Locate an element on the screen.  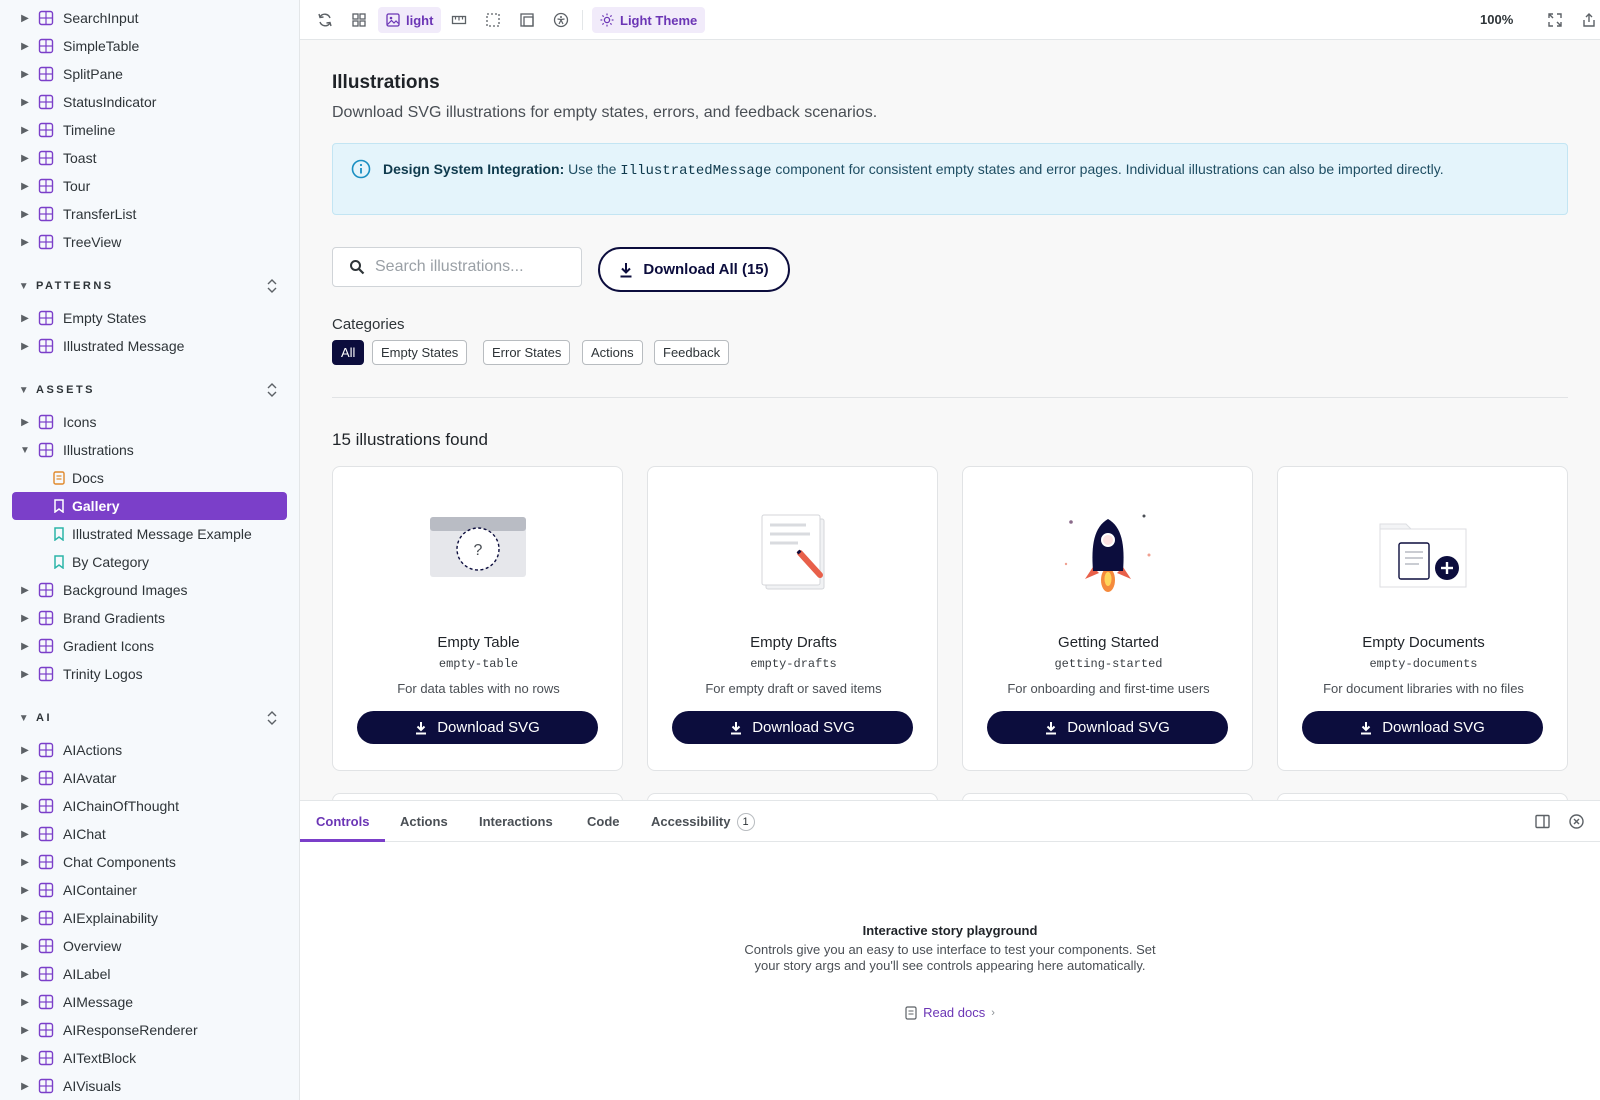
category-chip-actions: Actions is located at coordinates (612, 352).